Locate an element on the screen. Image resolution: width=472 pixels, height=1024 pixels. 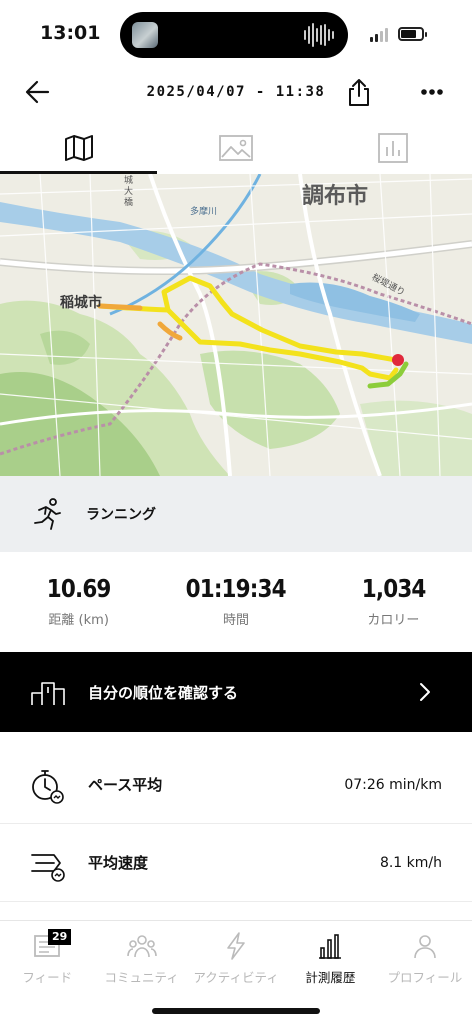
status-bar: 13:01 is located at coordinates (236, 34).